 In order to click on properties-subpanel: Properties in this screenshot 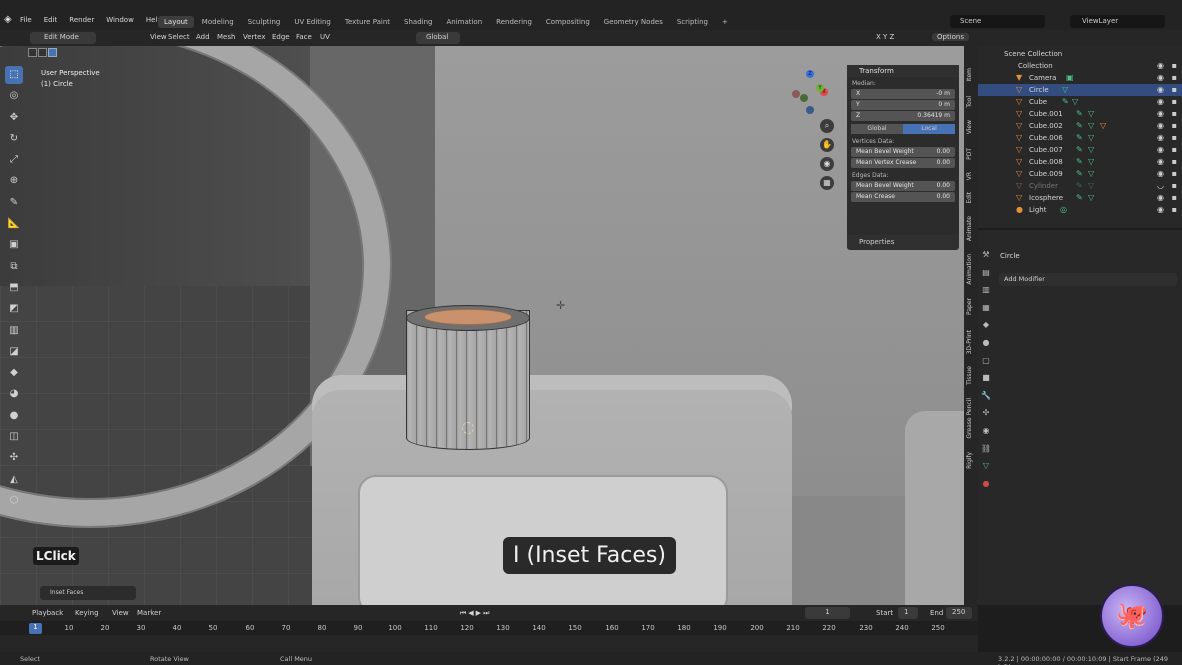, I will do `click(903, 242)`.